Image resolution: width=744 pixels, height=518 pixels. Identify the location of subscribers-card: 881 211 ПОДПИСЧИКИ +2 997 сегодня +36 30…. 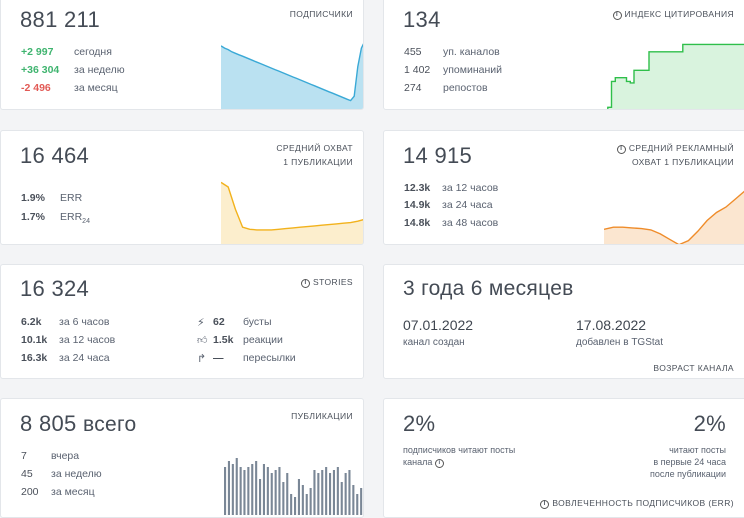
(182, 55).